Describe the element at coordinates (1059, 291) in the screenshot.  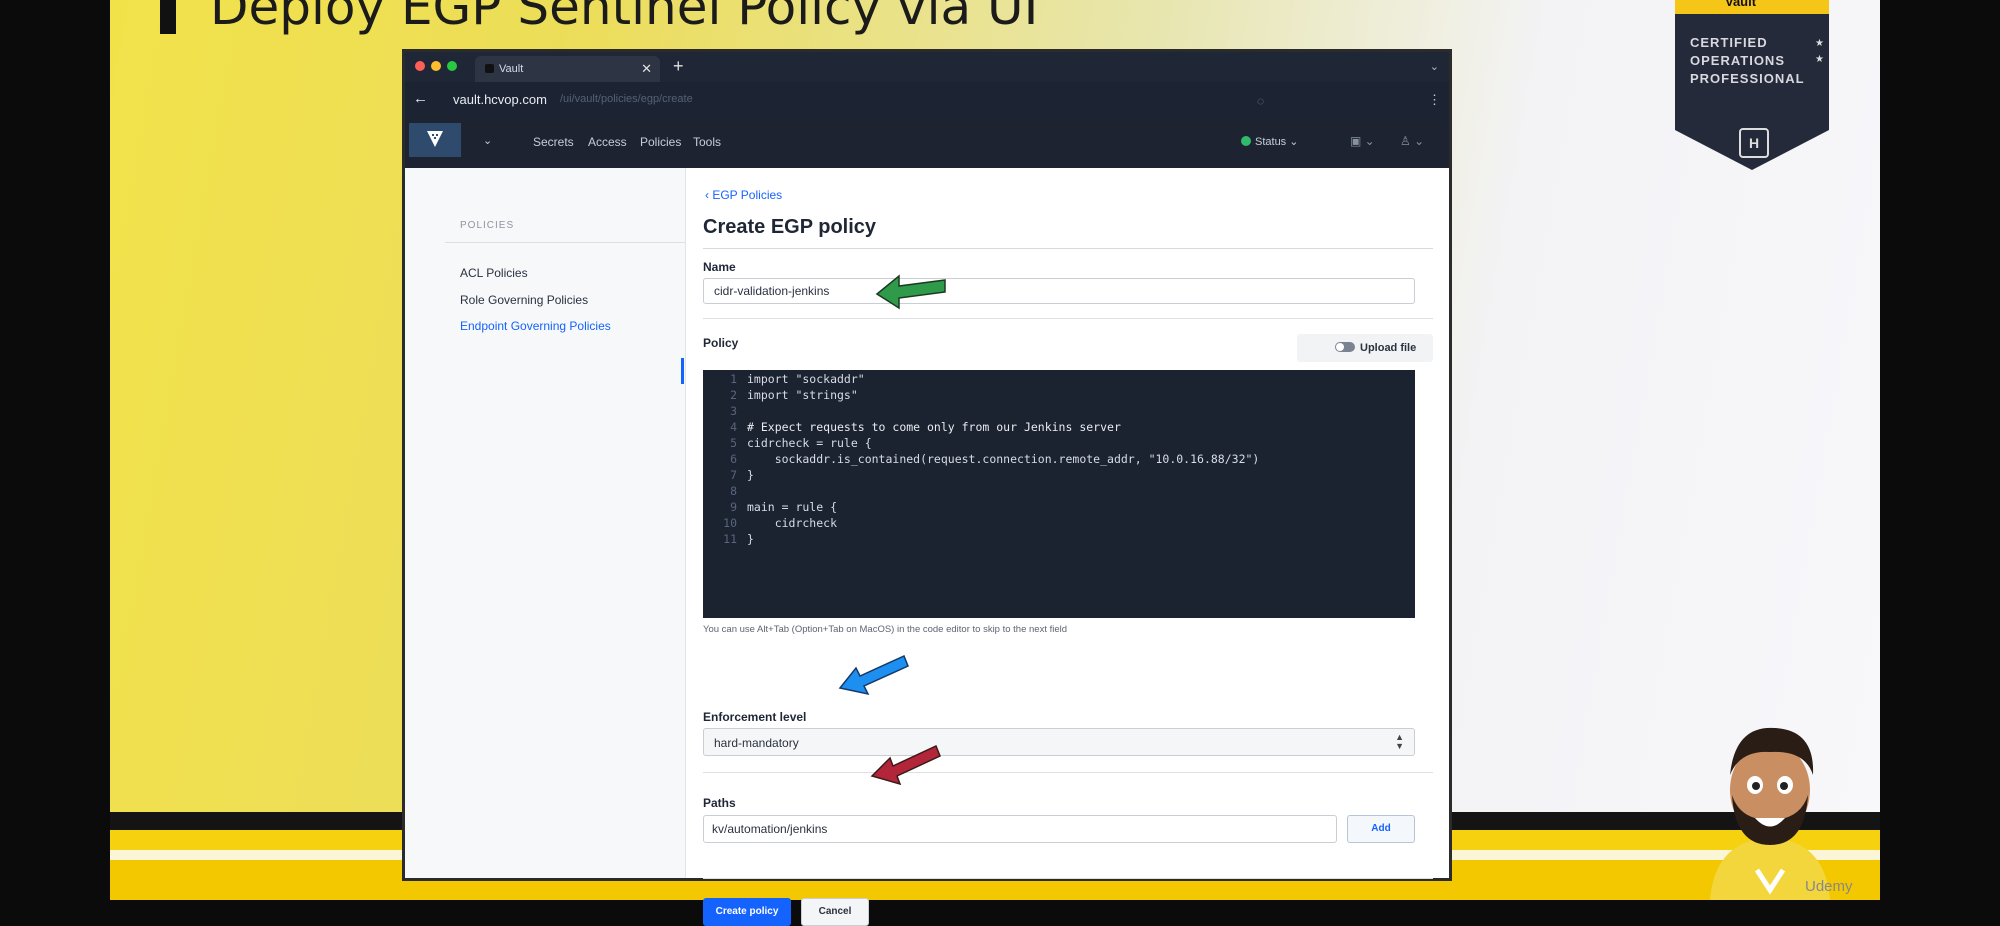
I see `policy-name-input` at that location.